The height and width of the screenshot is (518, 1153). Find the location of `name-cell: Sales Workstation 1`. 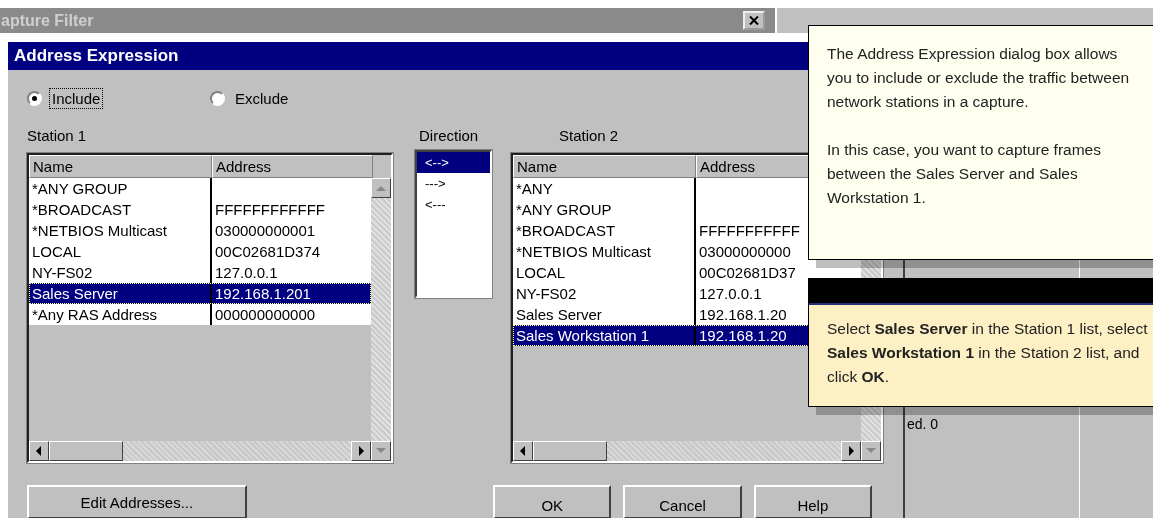

name-cell: Sales Workstation 1 is located at coordinates (604, 335).